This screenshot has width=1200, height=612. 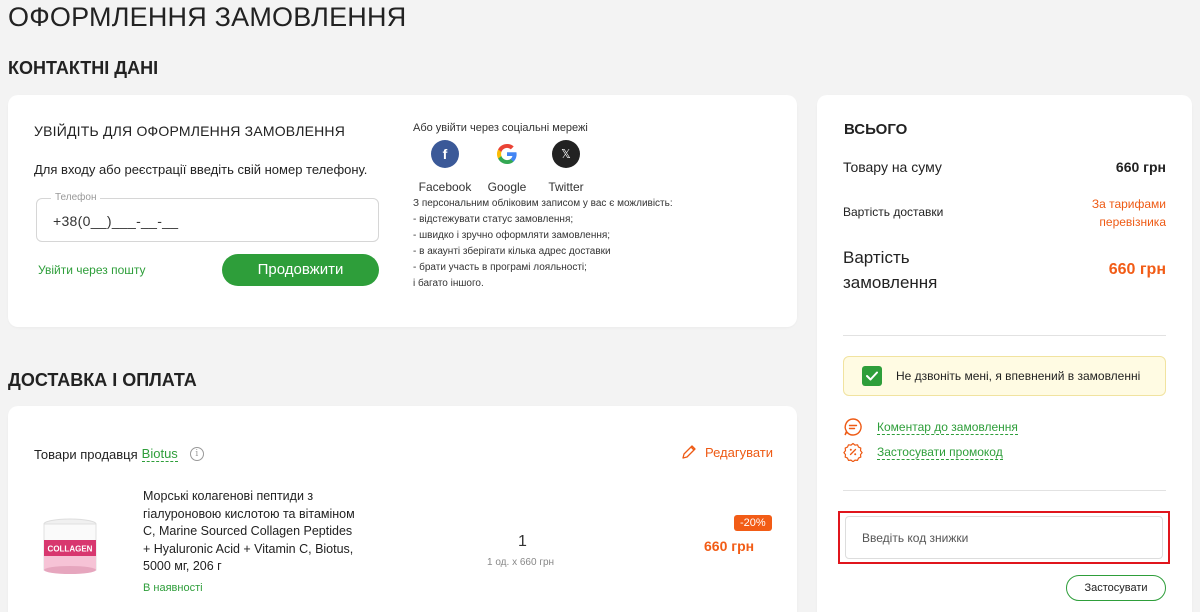 I want to click on login-via-email-link: Увійти через пошту, so click(x=92, y=270).